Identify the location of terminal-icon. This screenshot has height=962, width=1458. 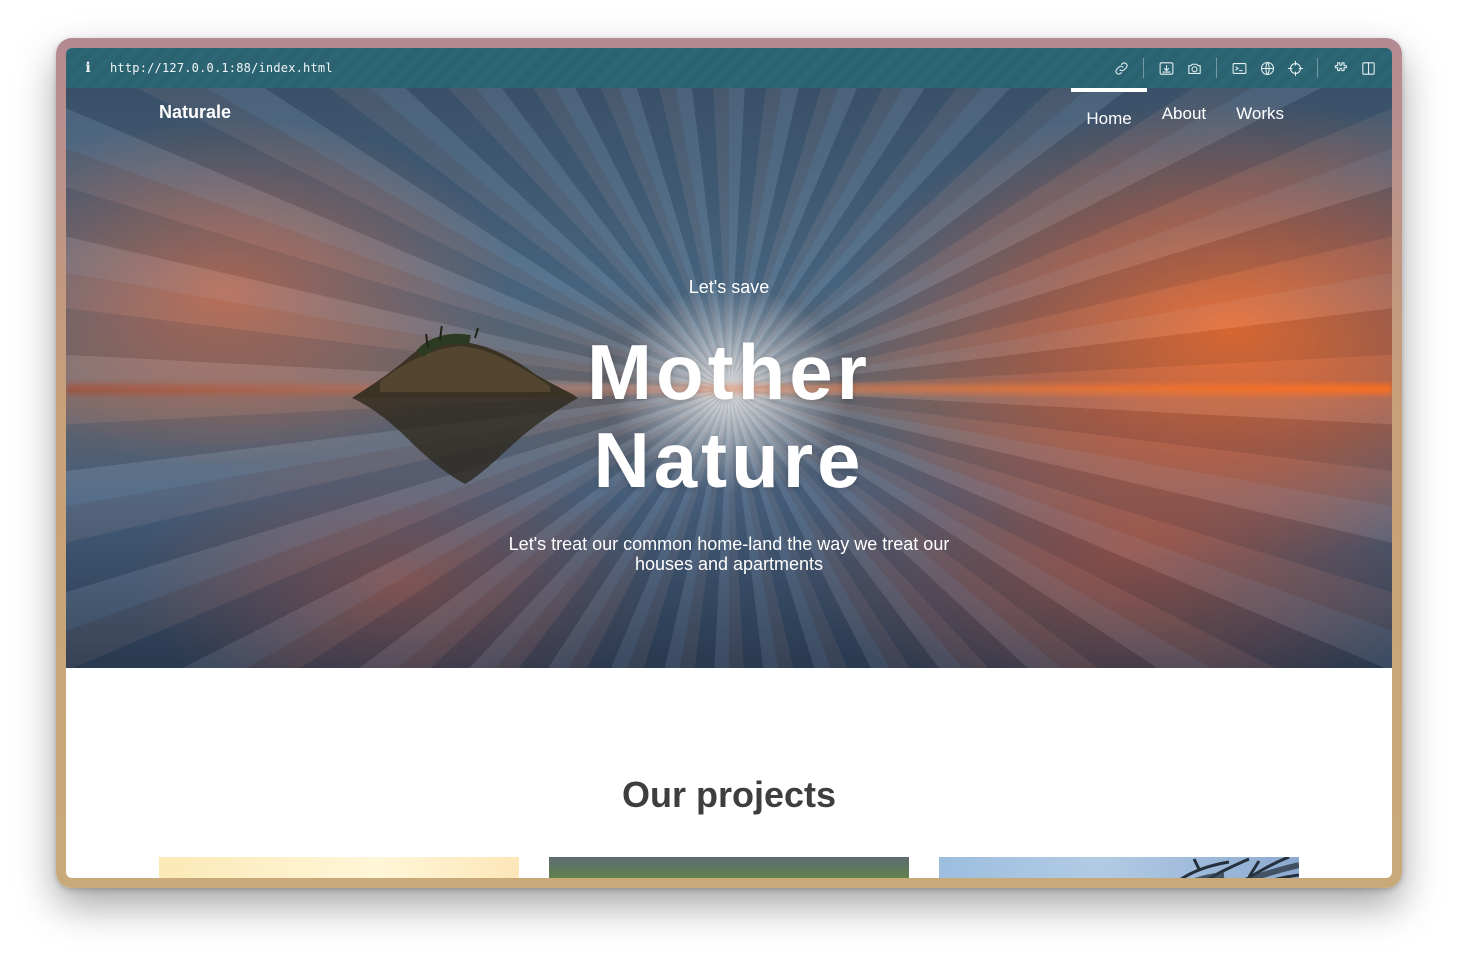
(1239, 68).